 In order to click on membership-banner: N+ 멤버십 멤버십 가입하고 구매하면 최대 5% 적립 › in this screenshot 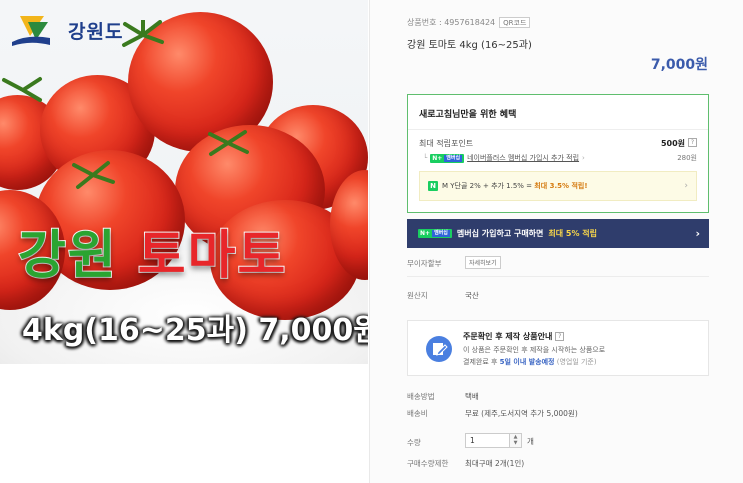, I will do `click(558, 233)`.